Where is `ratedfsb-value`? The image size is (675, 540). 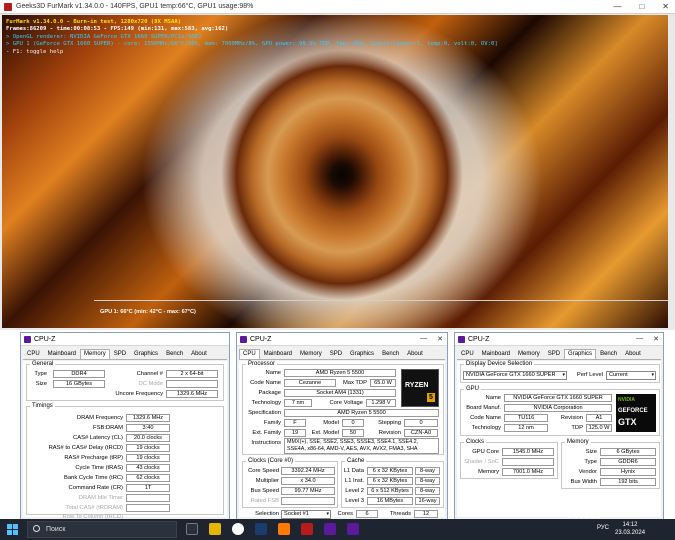 ratedfsb-value is located at coordinates (308, 501).